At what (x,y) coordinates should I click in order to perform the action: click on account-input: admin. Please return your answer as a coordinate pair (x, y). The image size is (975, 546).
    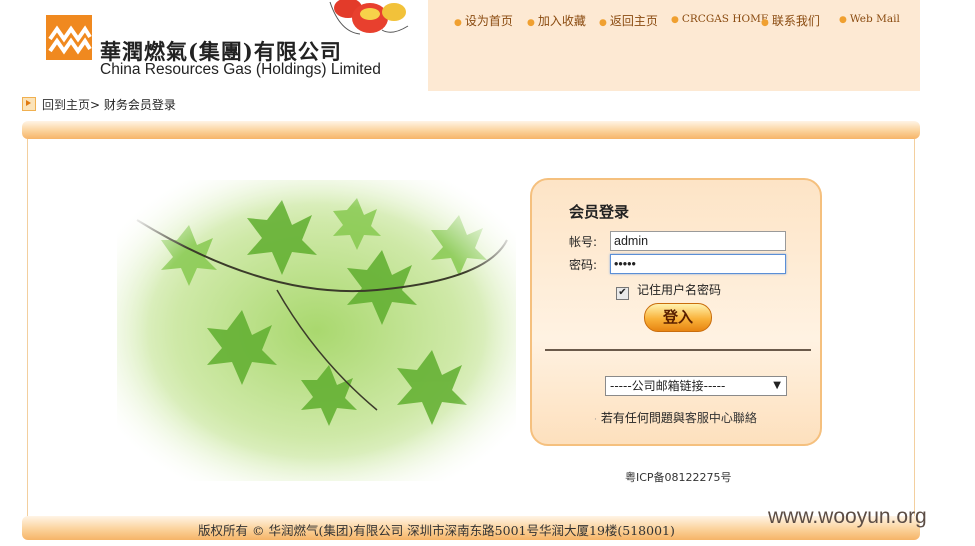
    Looking at the image, I should click on (698, 241).